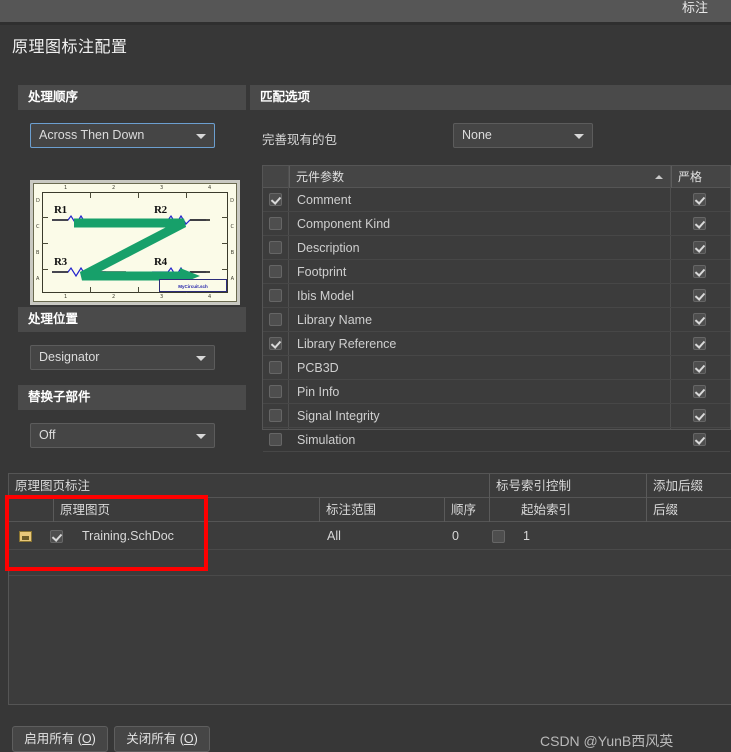  What do you see at coordinates (496, 200) in the screenshot?
I see `table-row: Comment` at bounding box center [496, 200].